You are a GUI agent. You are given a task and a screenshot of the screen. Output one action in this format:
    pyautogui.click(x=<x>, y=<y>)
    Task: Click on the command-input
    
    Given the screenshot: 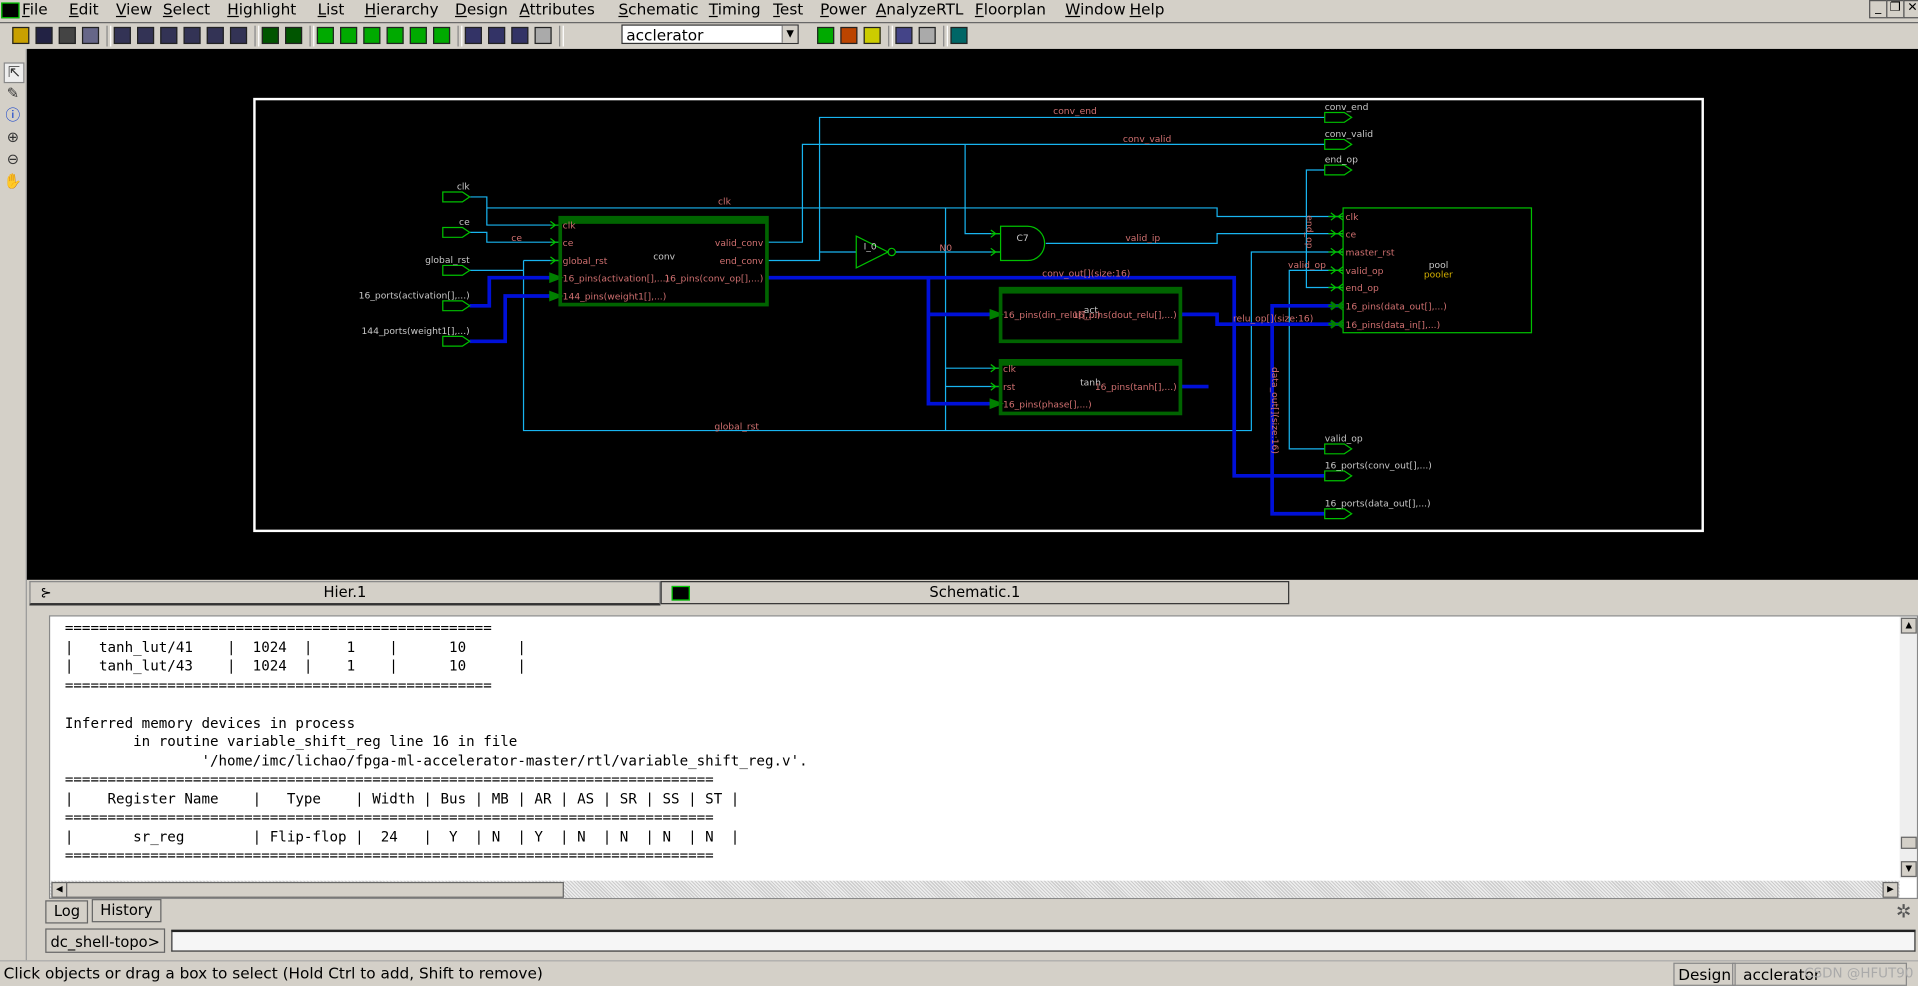 What is the action you would take?
    pyautogui.click(x=1043, y=940)
    